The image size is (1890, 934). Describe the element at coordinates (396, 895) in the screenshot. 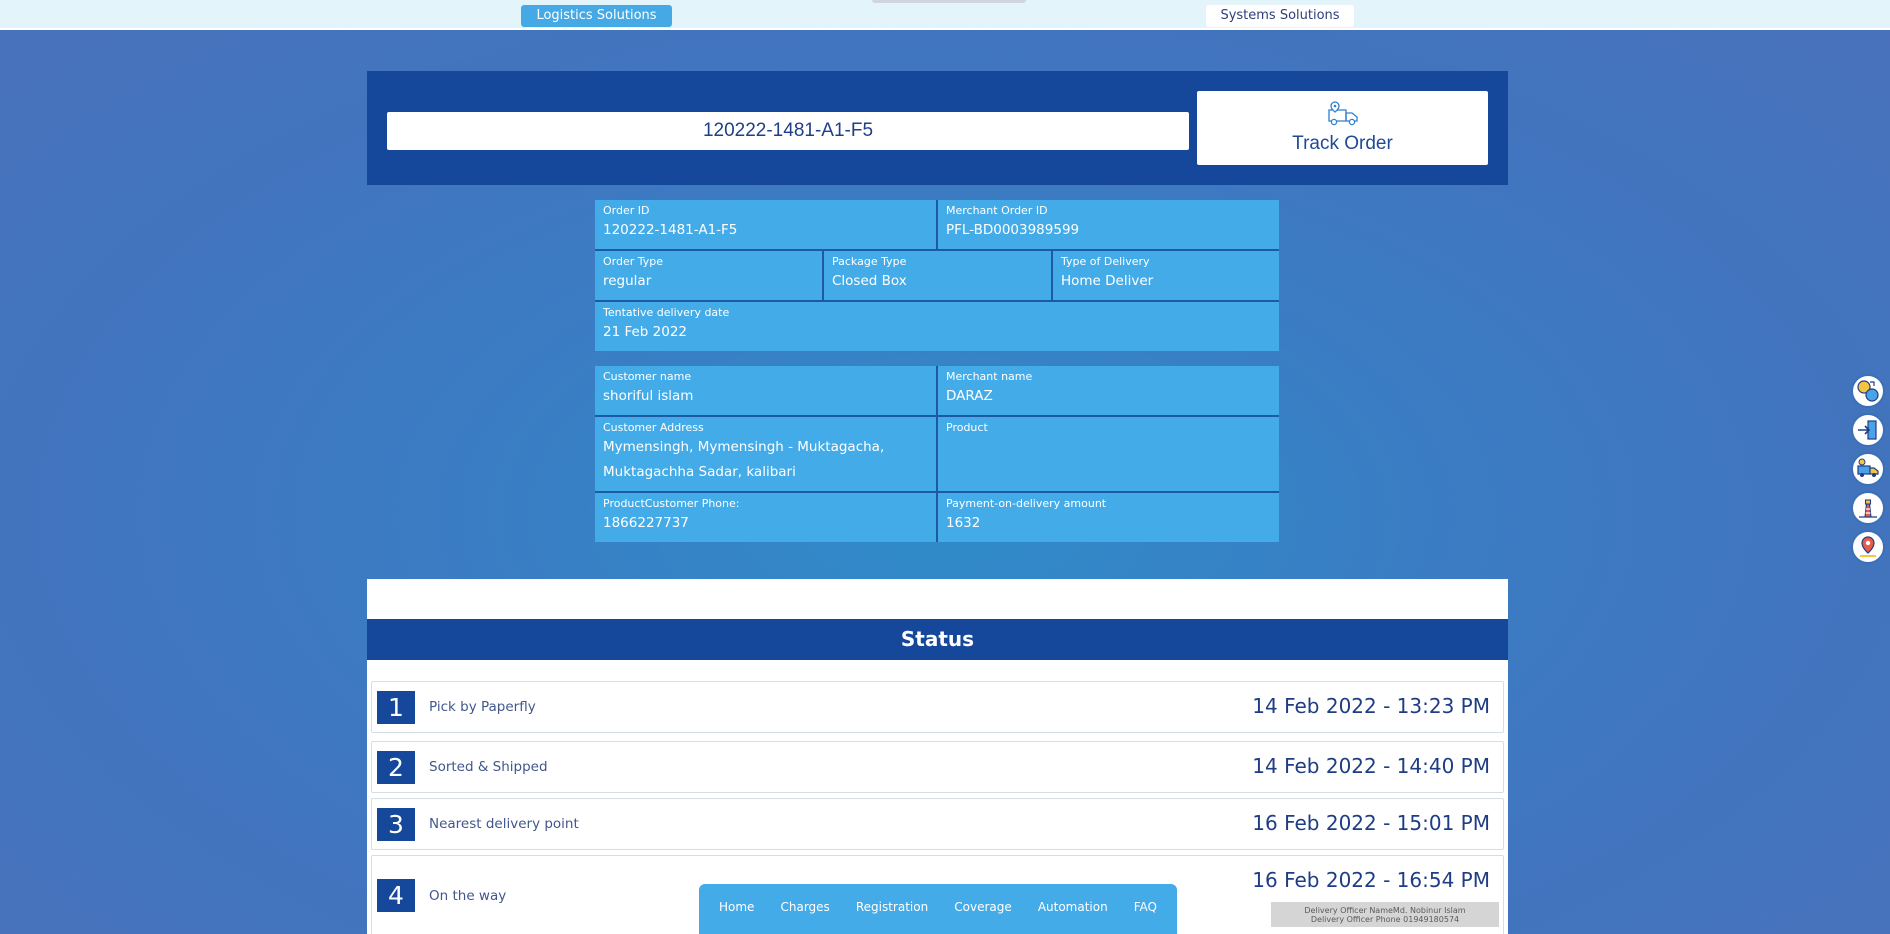

I see `step-number: 4` at that location.